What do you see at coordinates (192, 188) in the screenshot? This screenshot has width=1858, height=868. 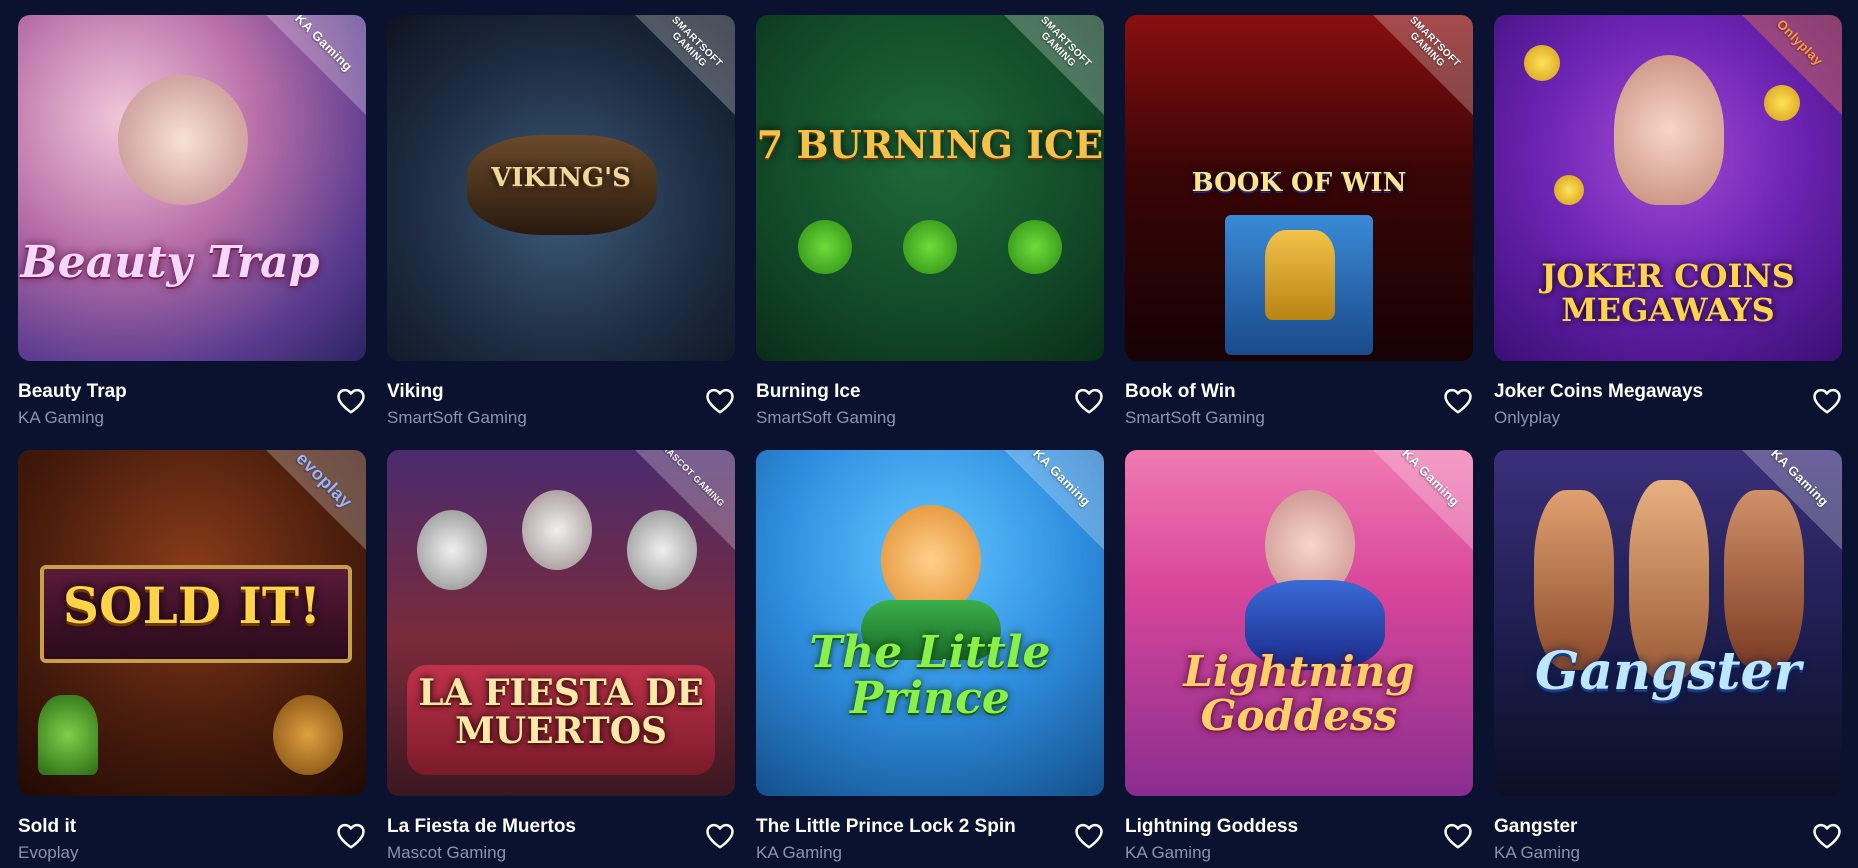 I see `game-thumbnail: Beauty Trap KA Gaming` at bounding box center [192, 188].